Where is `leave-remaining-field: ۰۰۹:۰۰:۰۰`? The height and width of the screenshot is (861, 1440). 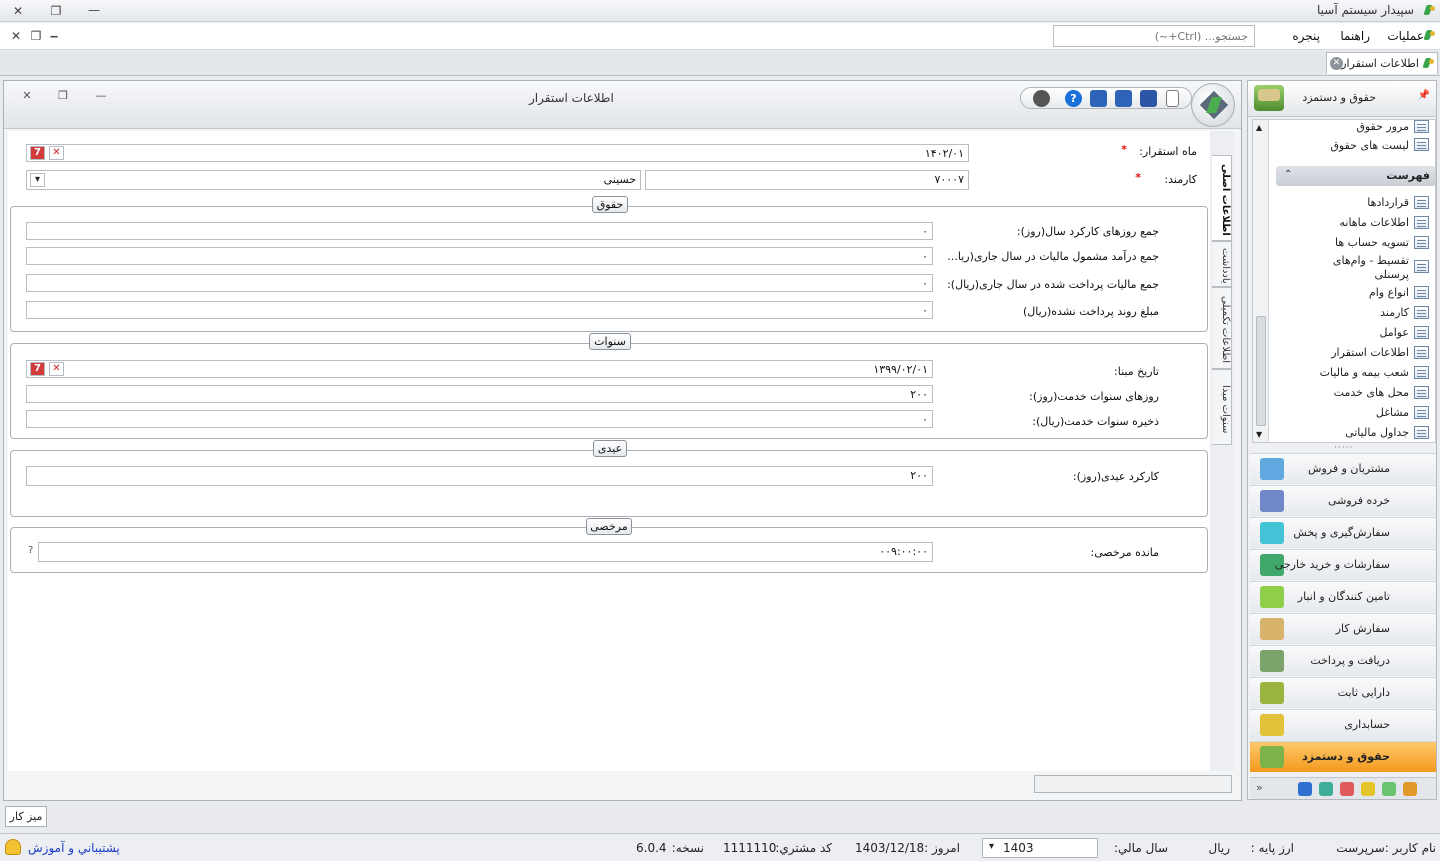
leave-remaining-field: ۰۰۹:۰۰:۰۰ is located at coordinates (485, 552).